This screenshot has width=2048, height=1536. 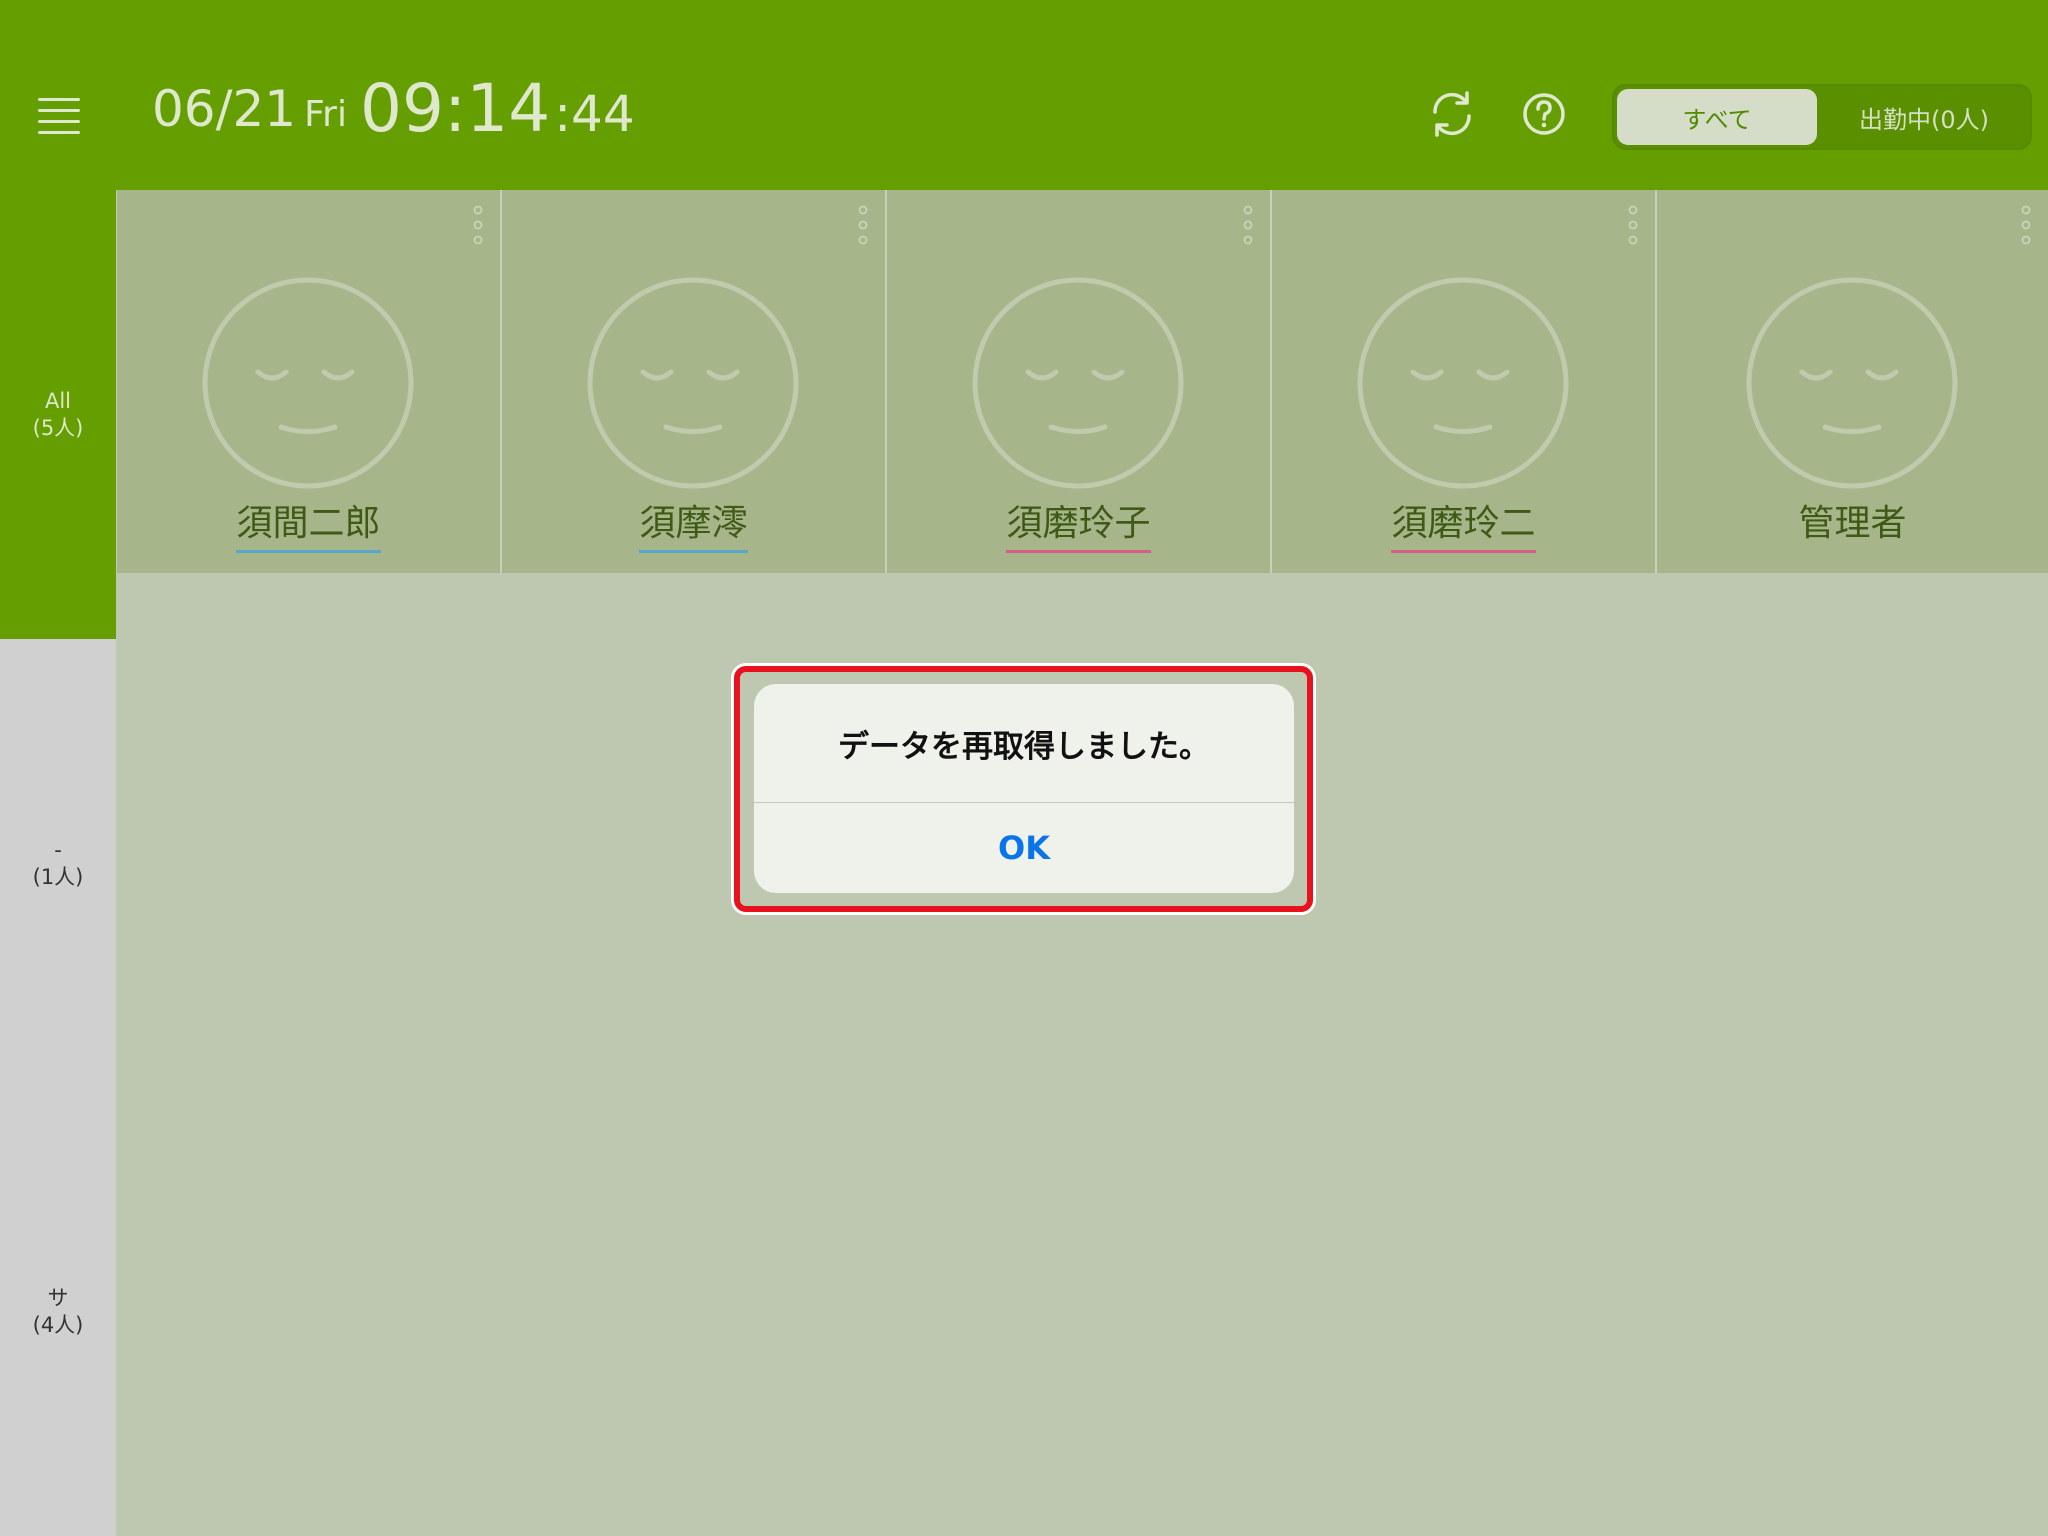 I want to click on group-sidebar: All (5人) - (1人) サ (4人), so click(x=58, y=863).